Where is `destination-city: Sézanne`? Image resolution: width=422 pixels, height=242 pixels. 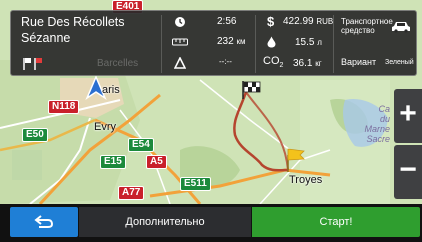
destination-city: Sézanne is located at coordinates (46, 38).